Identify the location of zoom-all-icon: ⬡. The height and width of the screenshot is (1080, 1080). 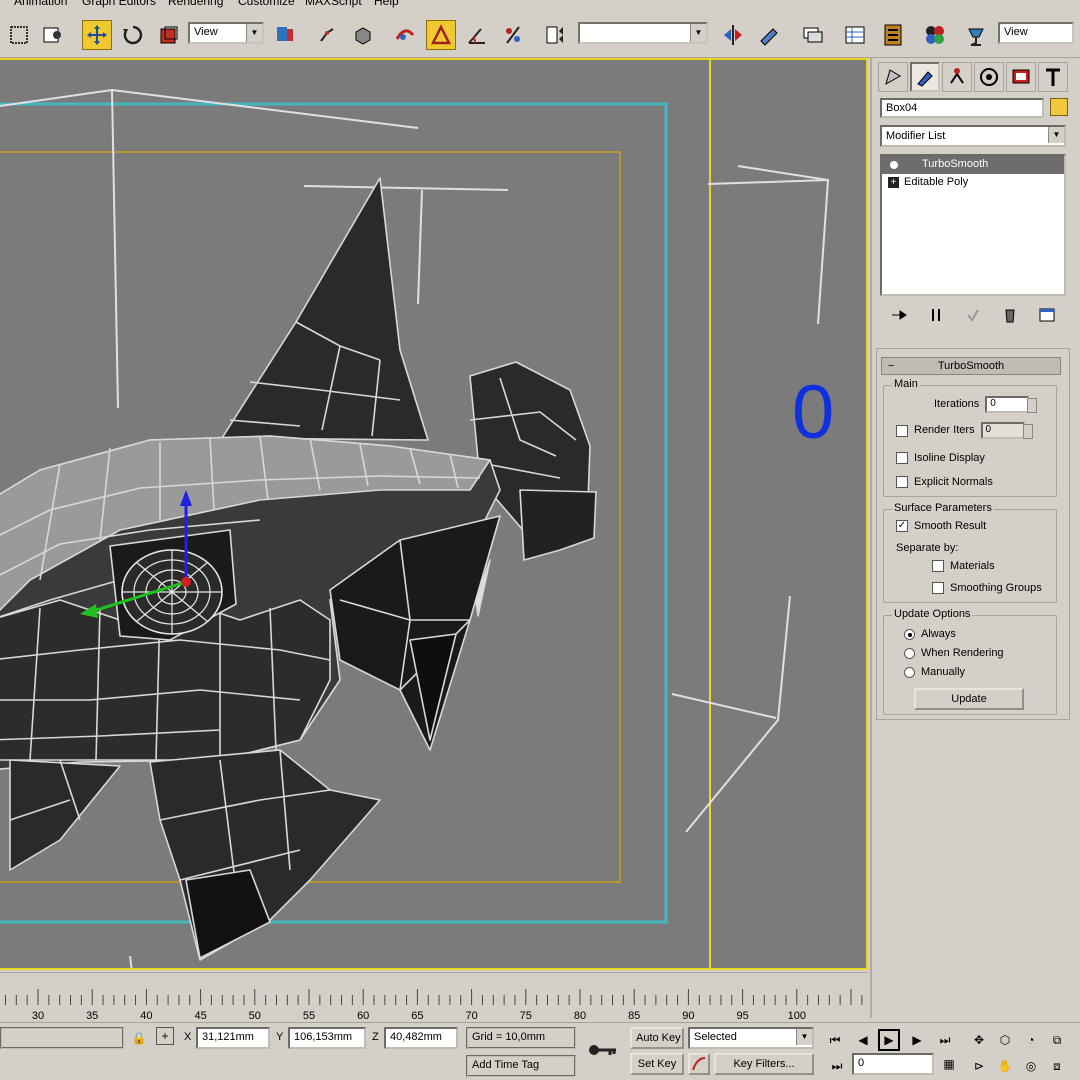
(1005, 1040).